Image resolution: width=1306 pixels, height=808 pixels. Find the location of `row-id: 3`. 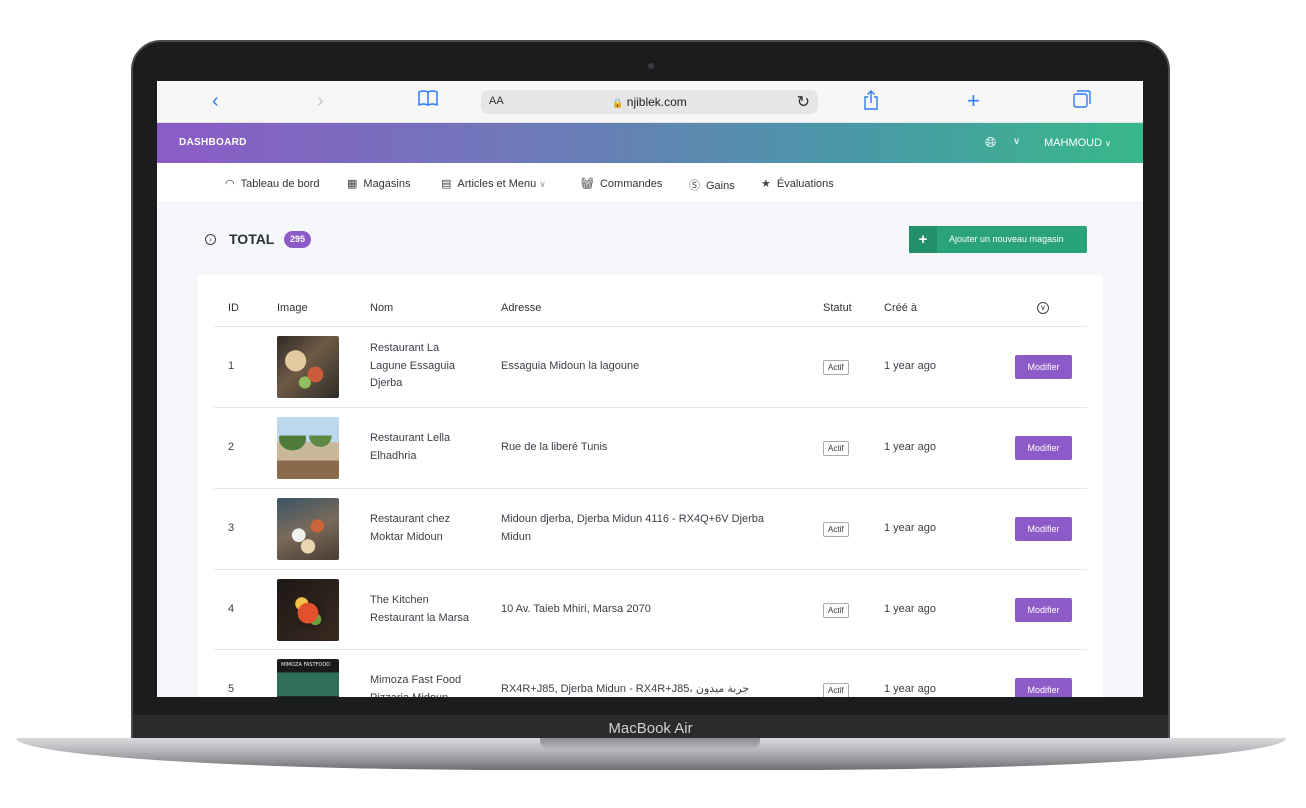

row-id: 3 is located at coordinates (231, 528).